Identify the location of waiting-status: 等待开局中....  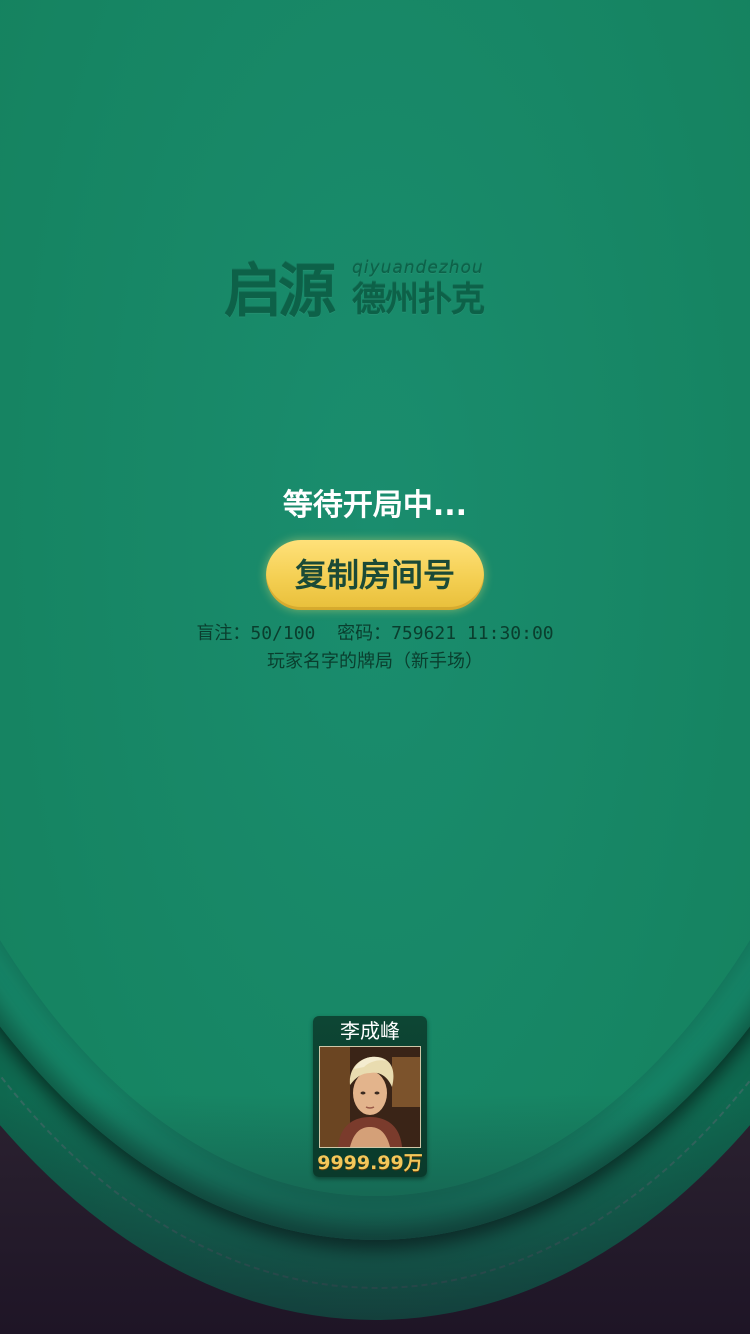
(375, 505).